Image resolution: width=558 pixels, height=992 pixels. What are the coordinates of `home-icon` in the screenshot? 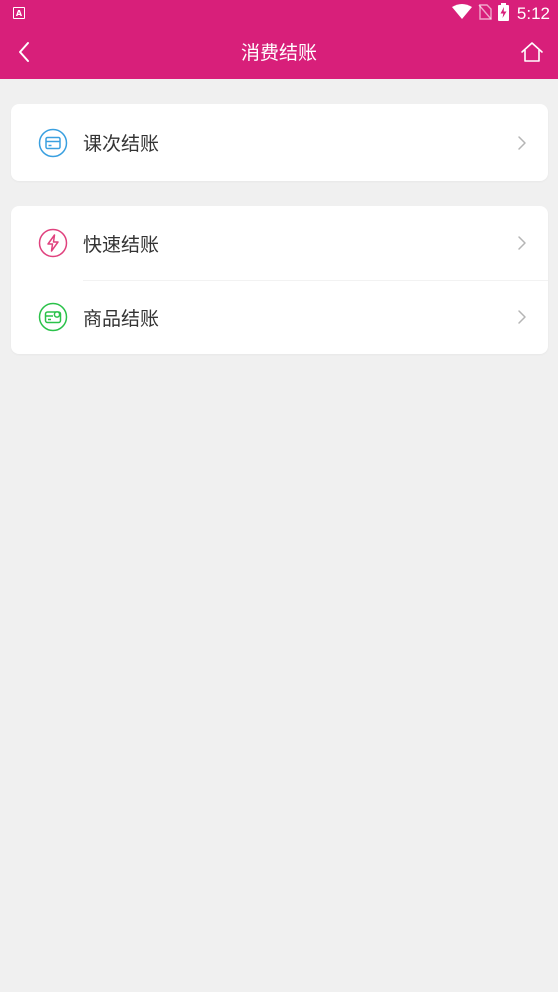 It's located at (532, 54).